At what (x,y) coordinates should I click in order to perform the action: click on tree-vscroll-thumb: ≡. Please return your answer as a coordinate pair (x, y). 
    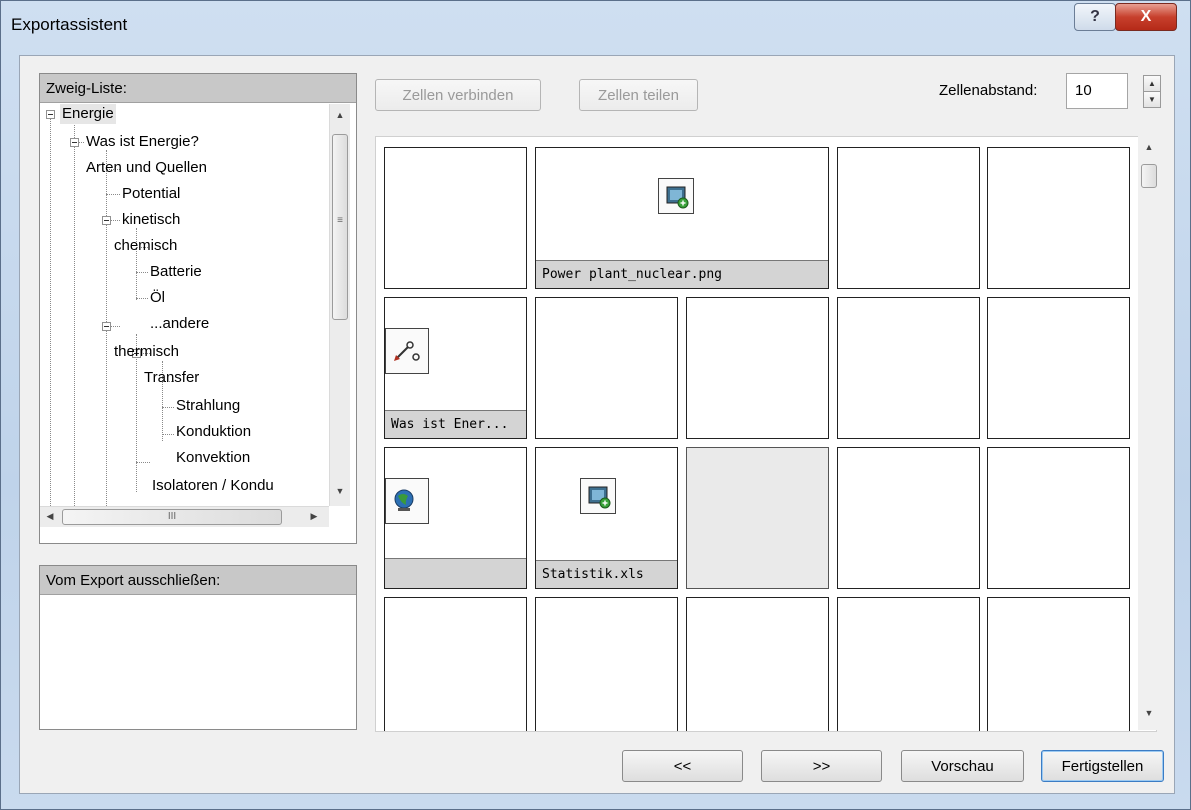
    Looking at the image, I should click on (340, 227).